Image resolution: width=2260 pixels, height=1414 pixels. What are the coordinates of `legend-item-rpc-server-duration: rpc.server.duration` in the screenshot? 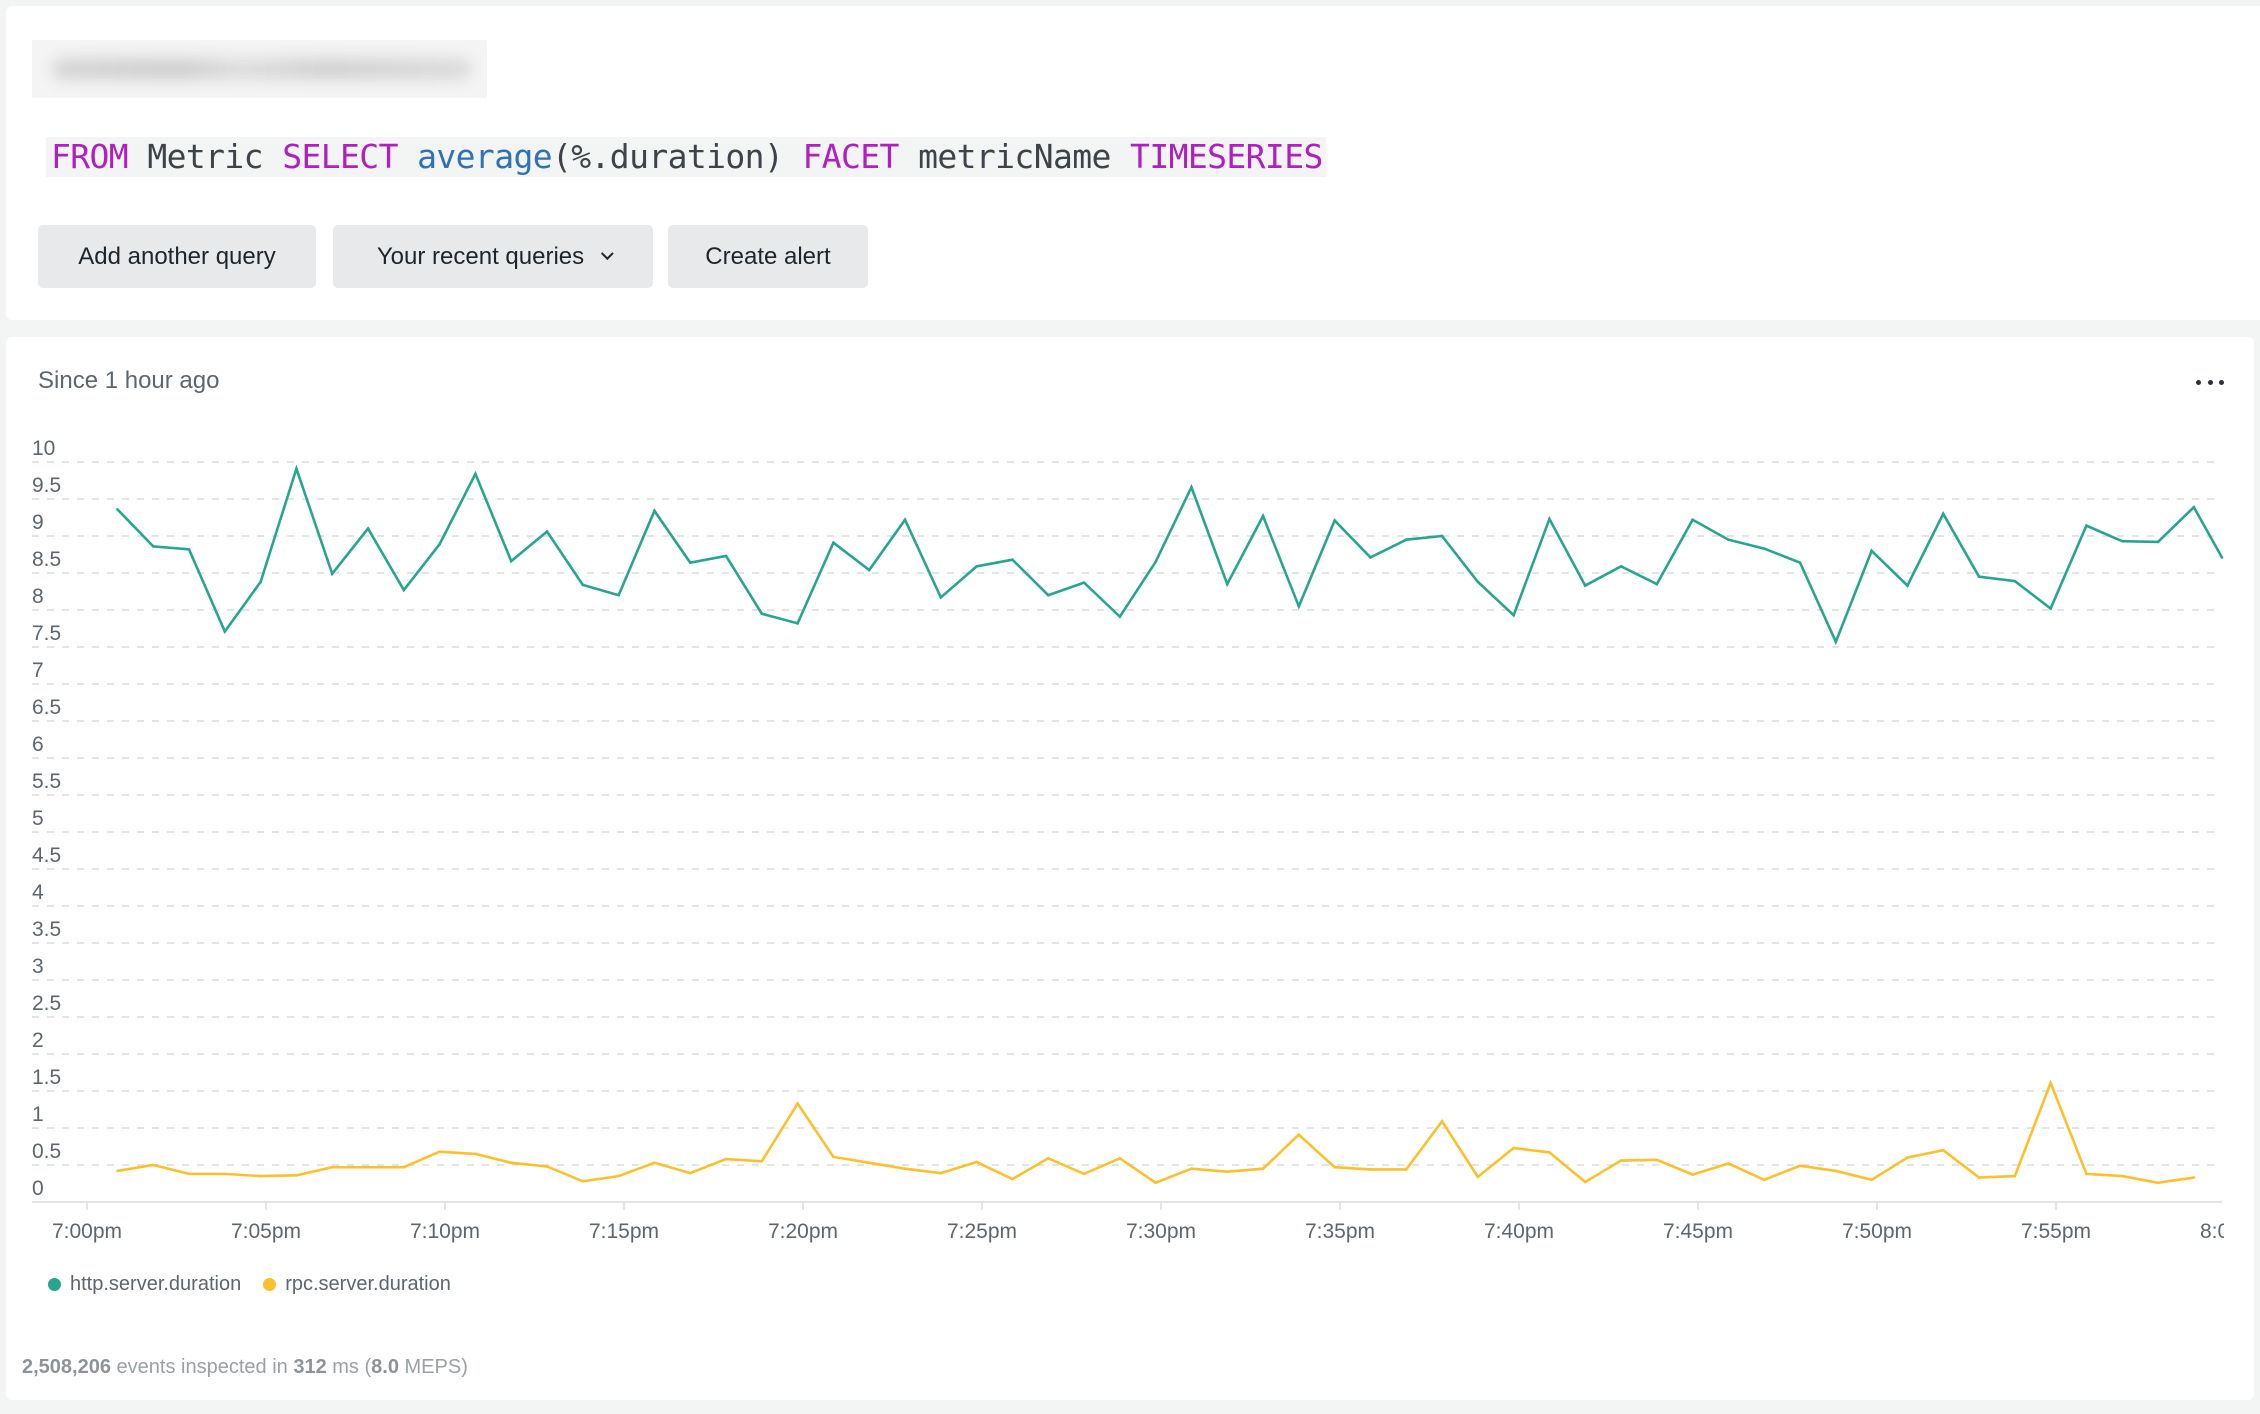 It's located at (357, 1284).